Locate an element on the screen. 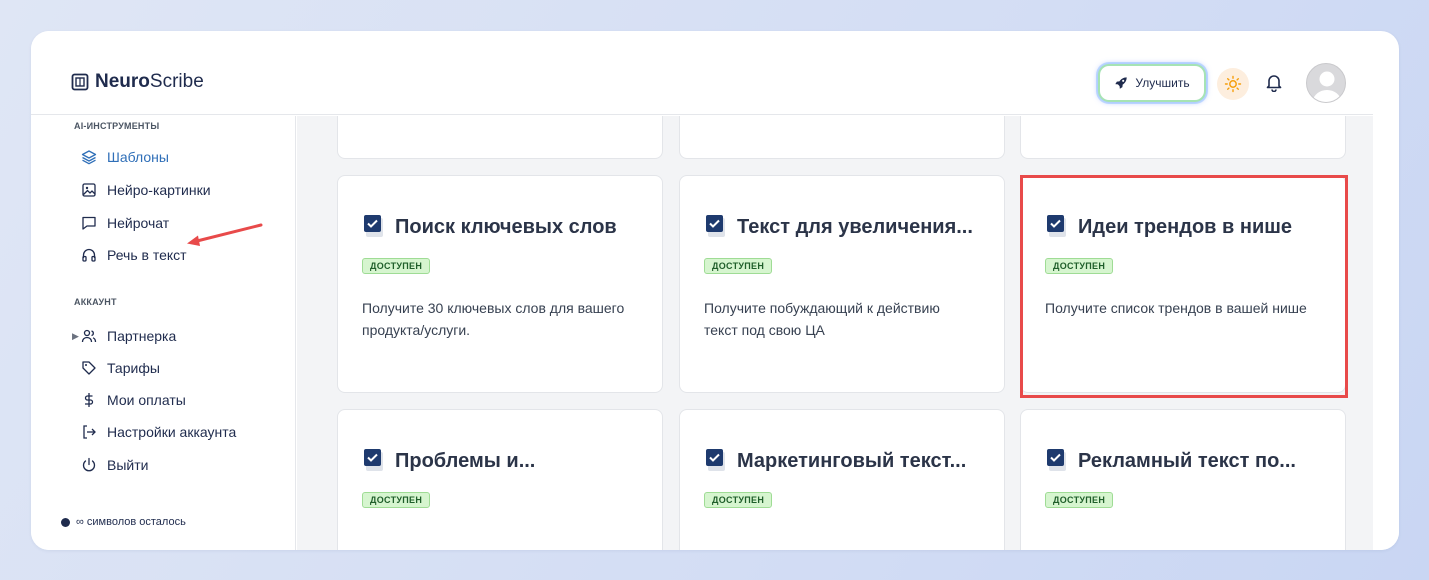 The width and height of the screenshot is (1429, 580). card-title: Поиск ключевых слов is located at coordinates (489, 227).